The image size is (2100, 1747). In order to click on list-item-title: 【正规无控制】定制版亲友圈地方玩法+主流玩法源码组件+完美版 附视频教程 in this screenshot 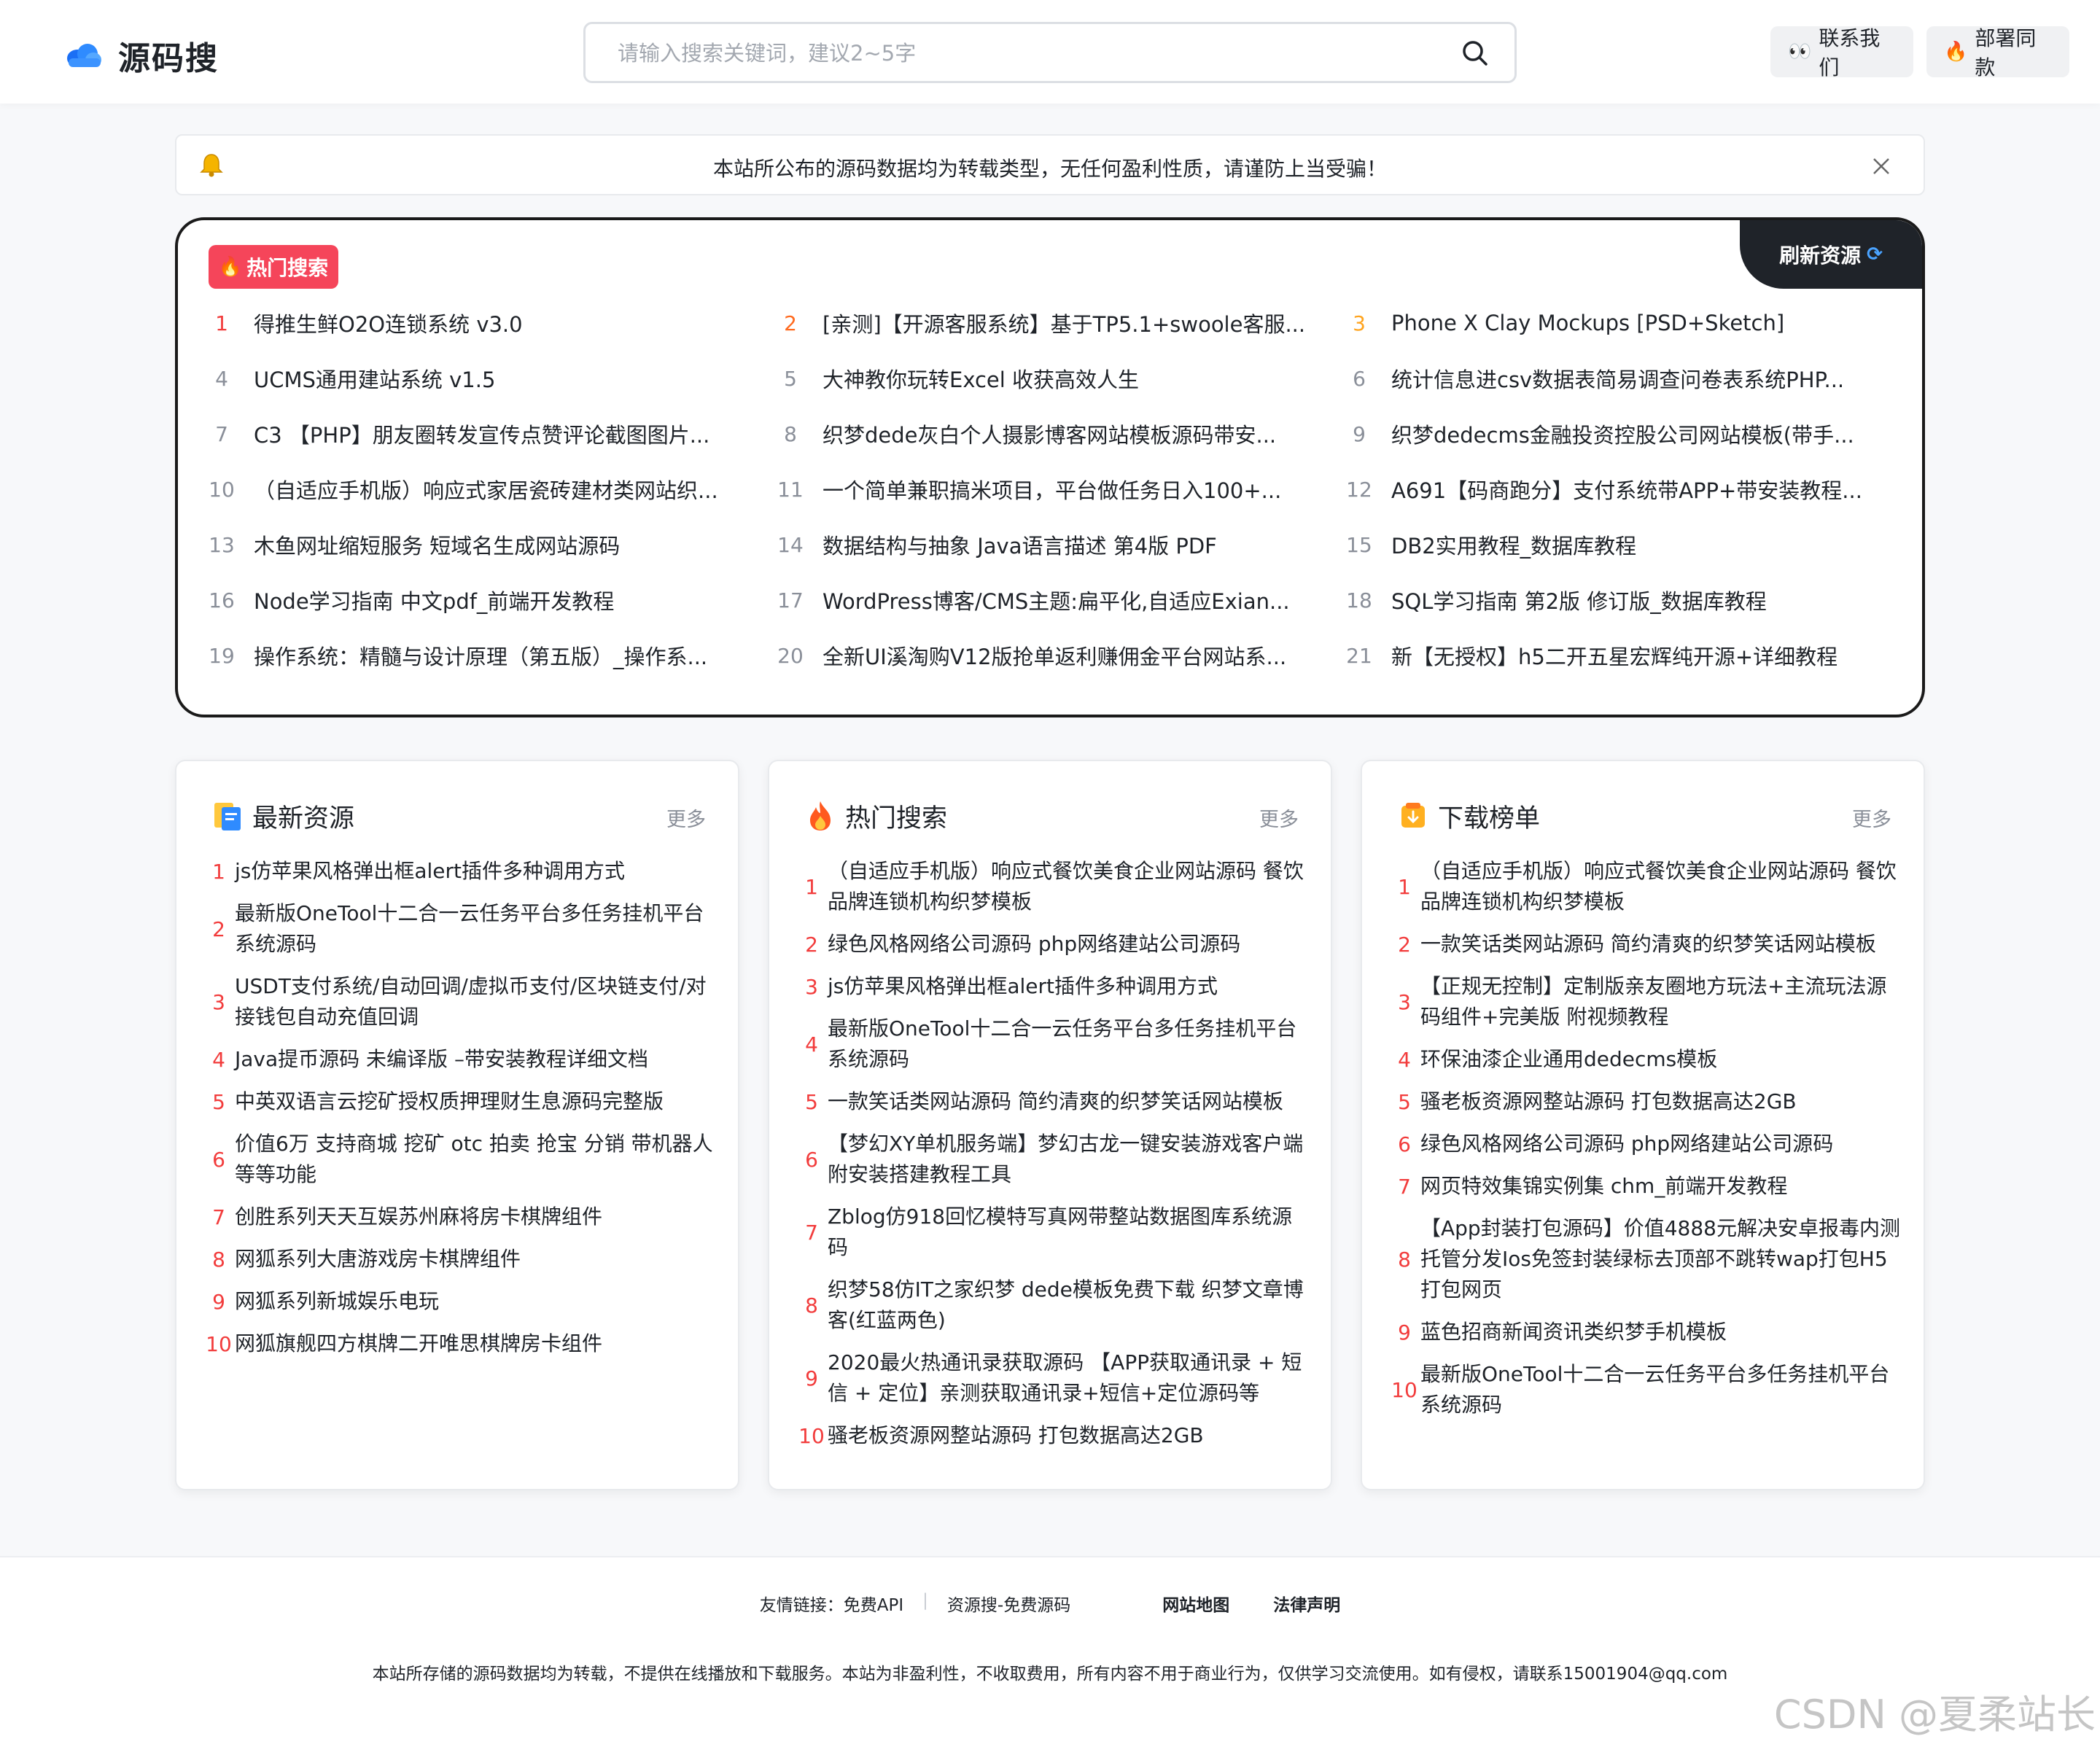, I will do `click(1653, 1001)`.